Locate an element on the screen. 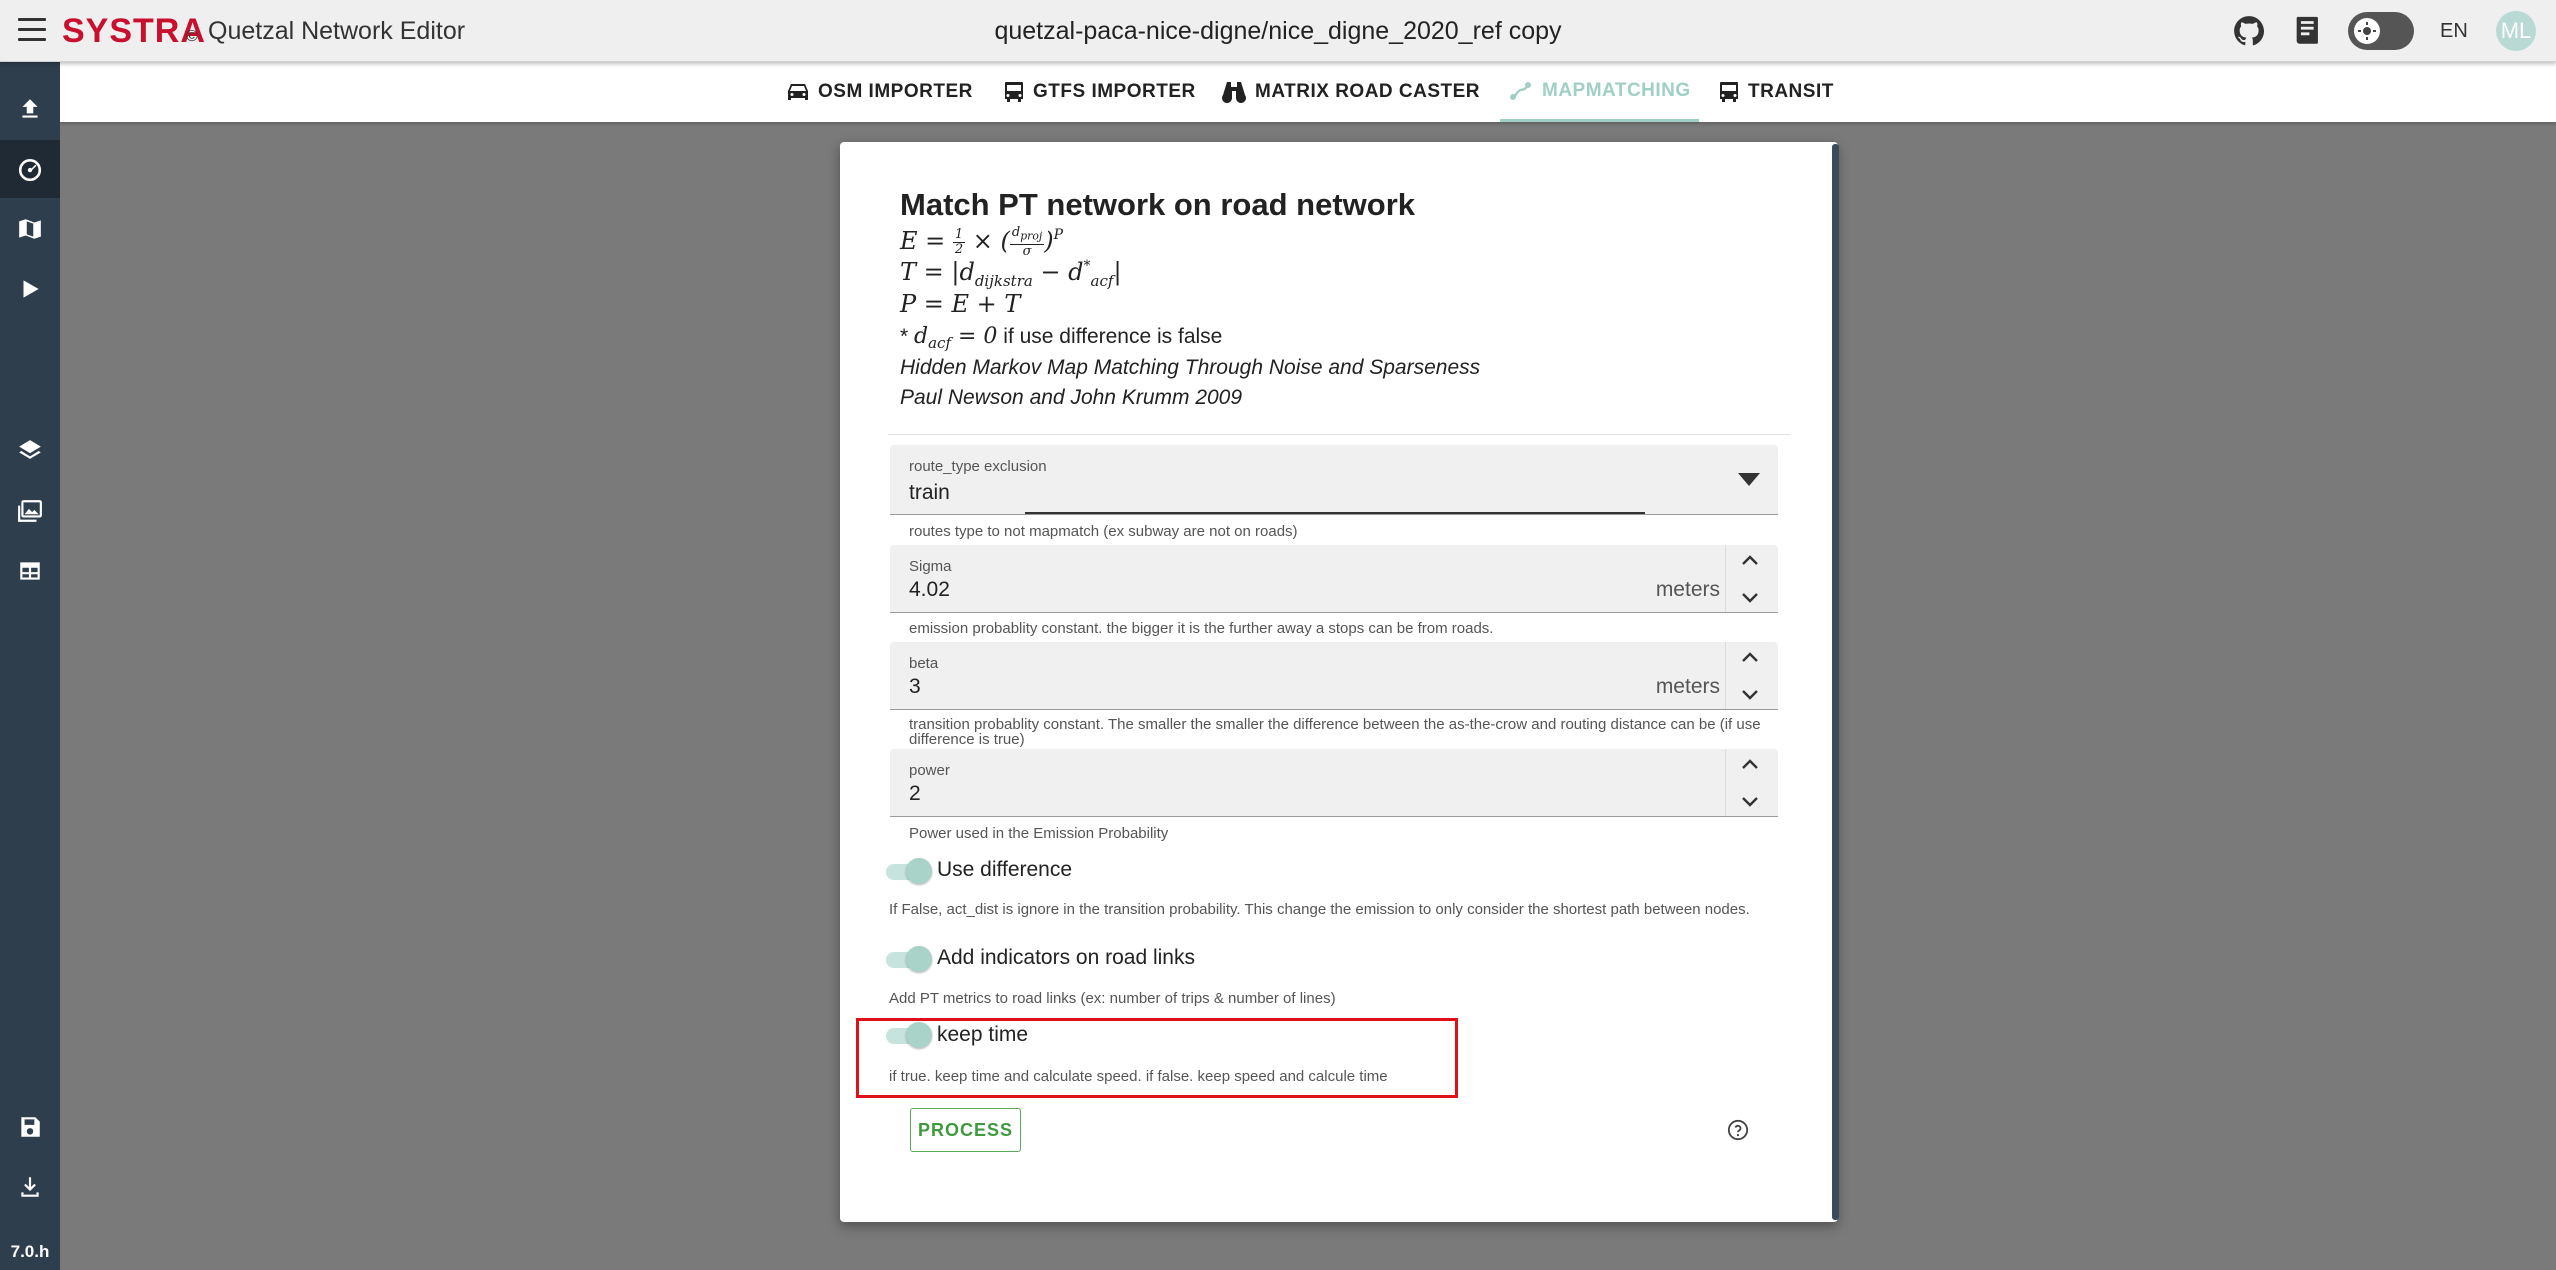  rail-item-map is located at coordinates (30, 229).